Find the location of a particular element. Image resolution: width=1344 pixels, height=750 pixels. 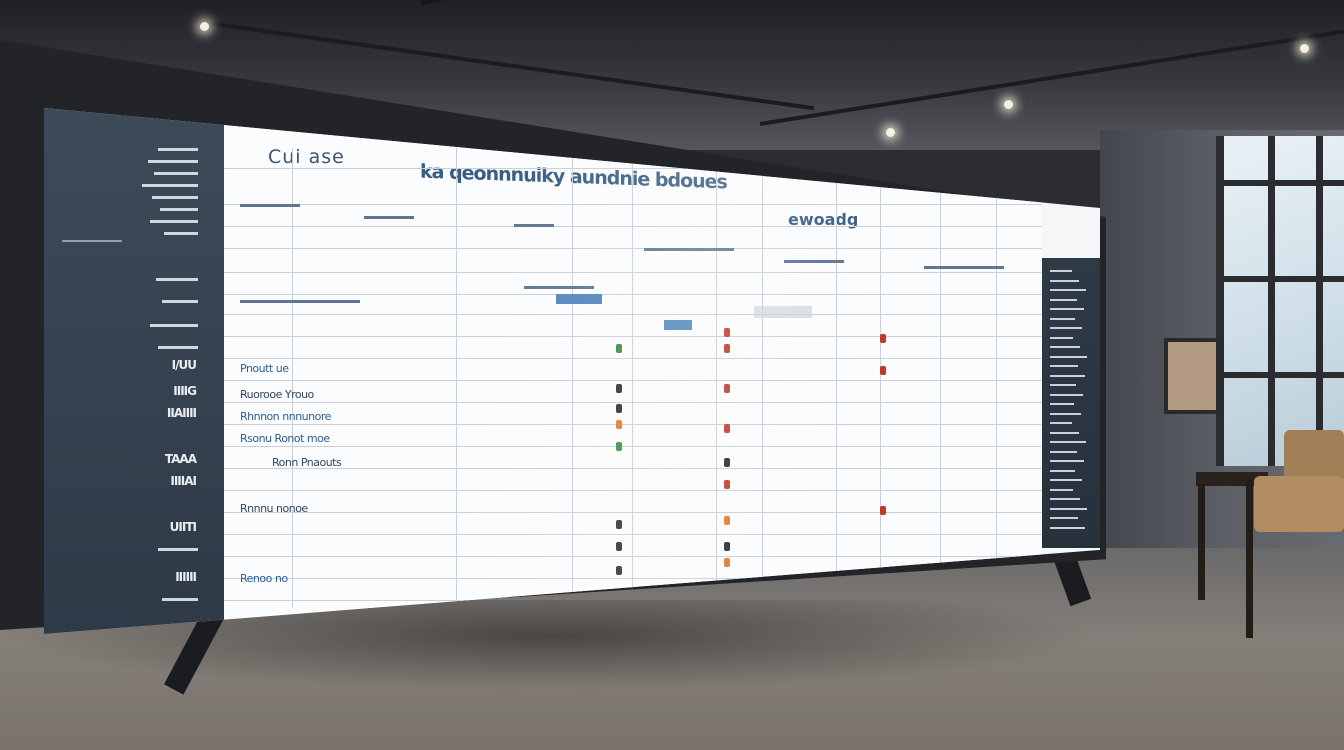

sidebar-item: IIIIII is located at coordinates (186, 577).